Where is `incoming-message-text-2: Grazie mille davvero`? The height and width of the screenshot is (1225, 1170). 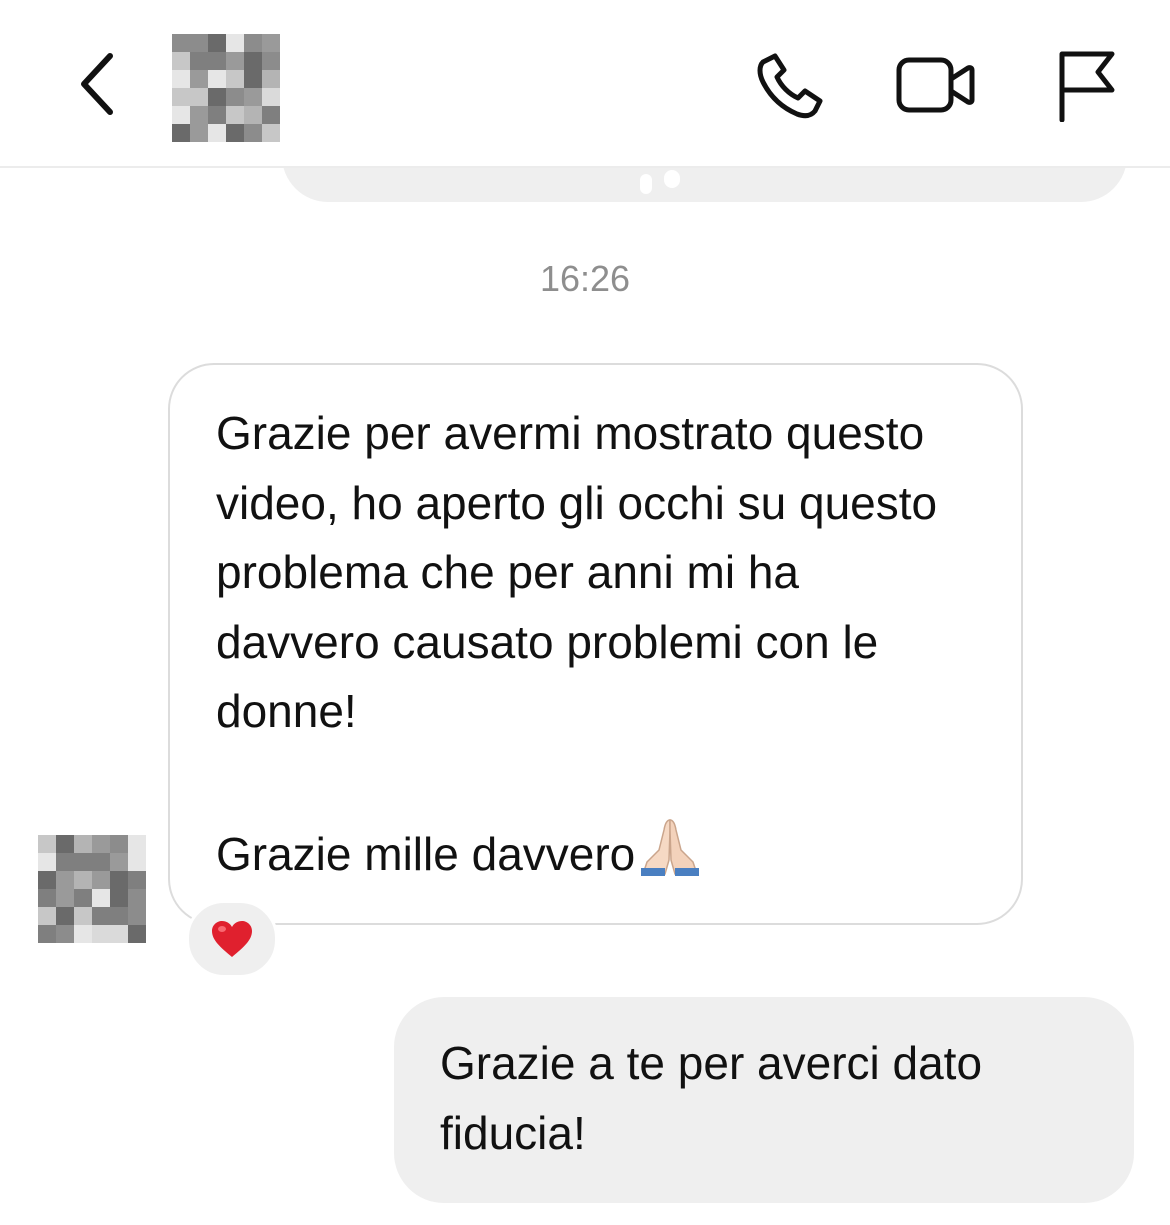 incoming-message-text-2: Grazie mille davvero is located at coordinates (595, 856).